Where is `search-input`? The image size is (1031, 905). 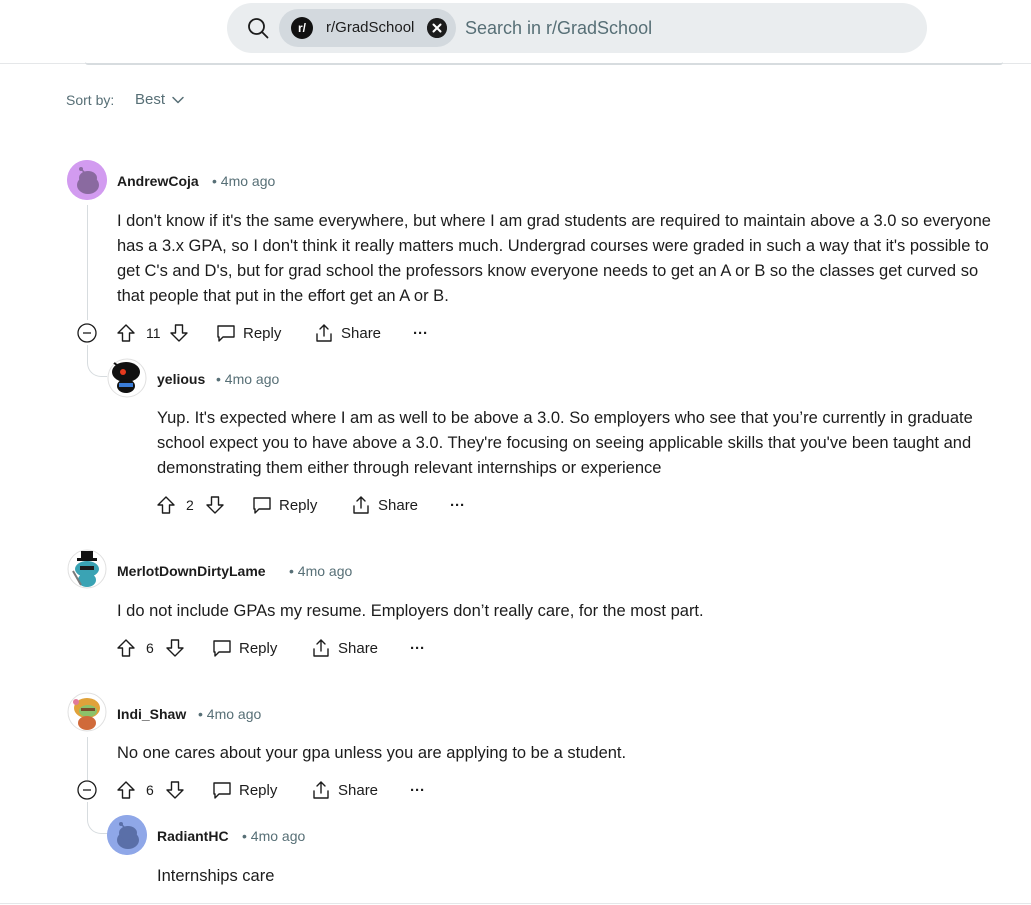
search-input is located at coordinates (685, 28).